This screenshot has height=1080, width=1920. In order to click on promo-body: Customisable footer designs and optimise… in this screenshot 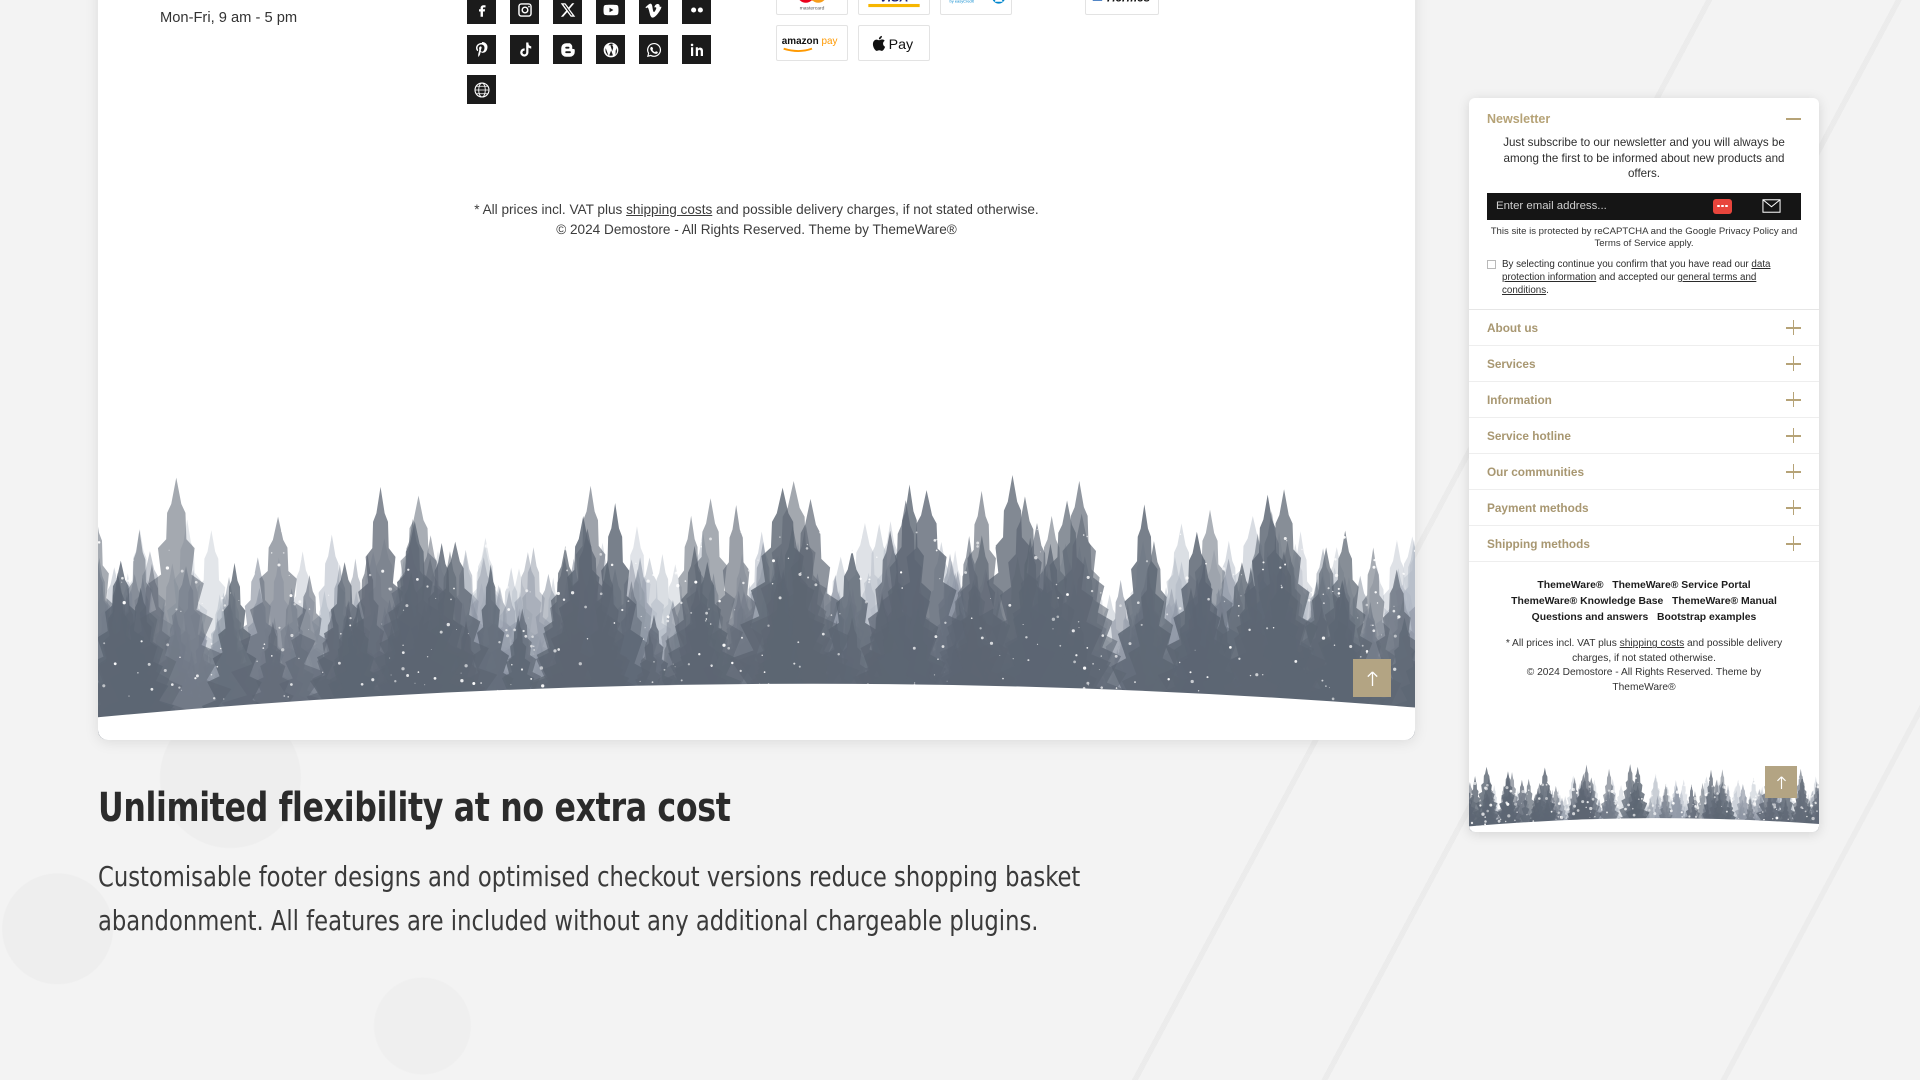, I will do `click(589, 898)`.